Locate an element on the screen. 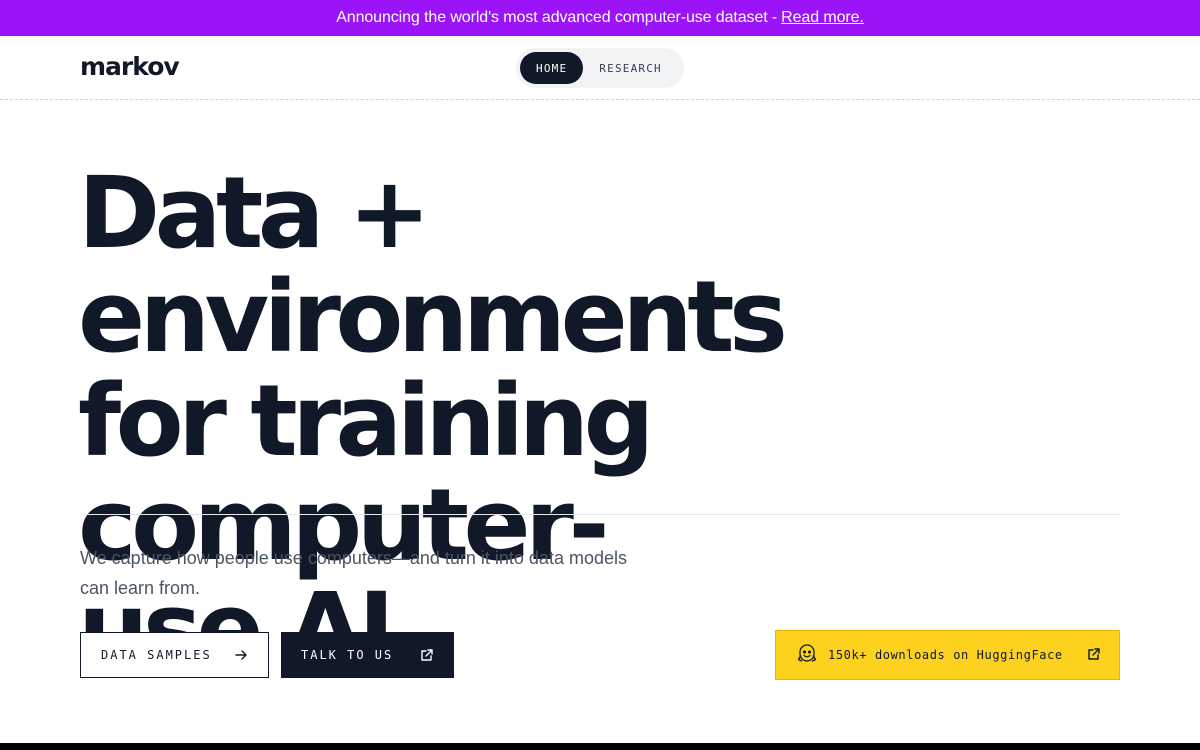 Image resolution: width=1200 pixels, height=750 pixels. nav-home: HOME is located at coordinates (552, 68).